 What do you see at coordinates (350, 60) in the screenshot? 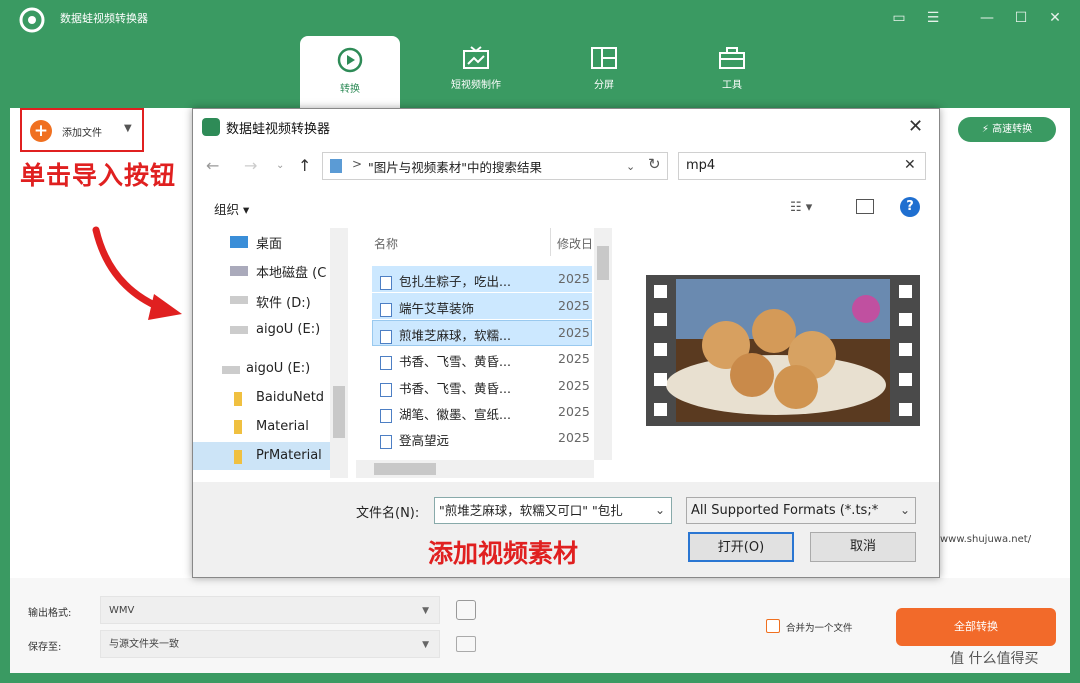
I see `convert-icon` at bounding box center [350, 60].